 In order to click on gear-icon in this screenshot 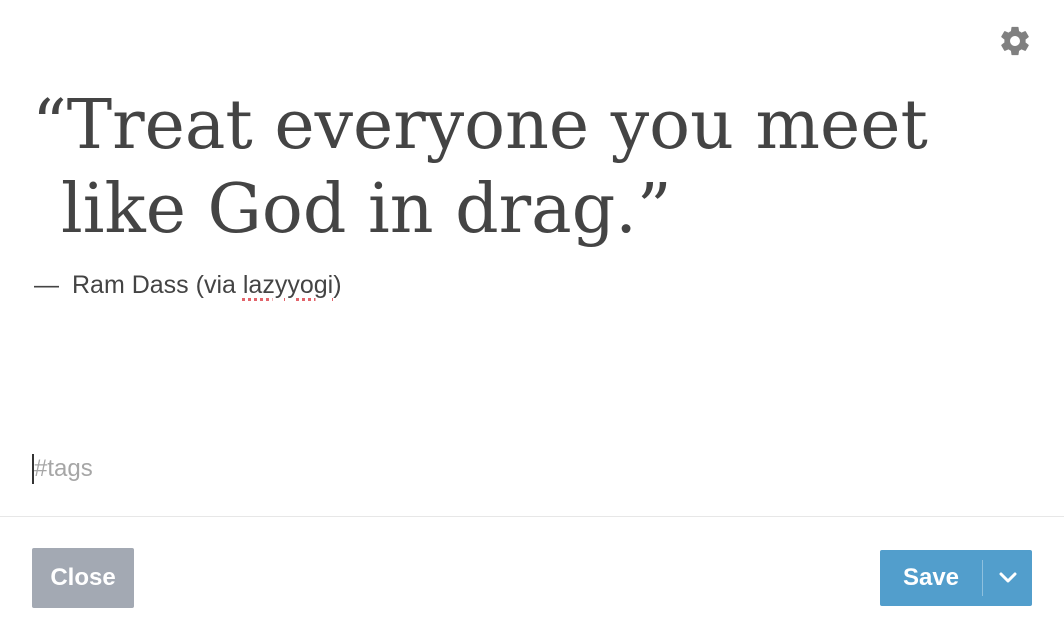, I will do `click(1015, 41)`.